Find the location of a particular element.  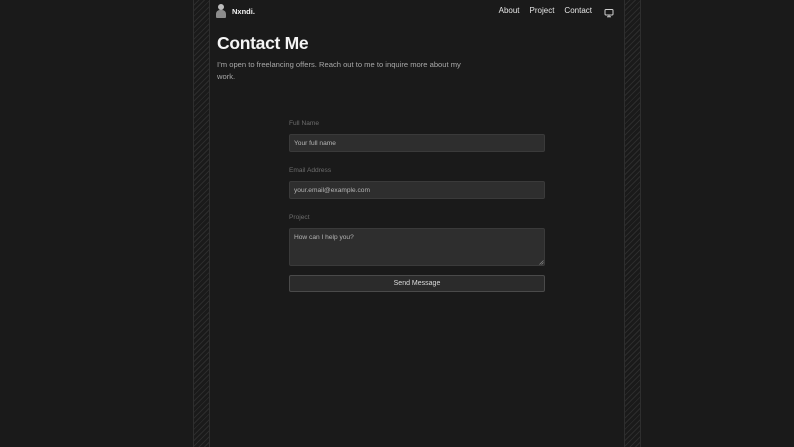

nav-links: About Project Contact is located at coordinates (545, 10).